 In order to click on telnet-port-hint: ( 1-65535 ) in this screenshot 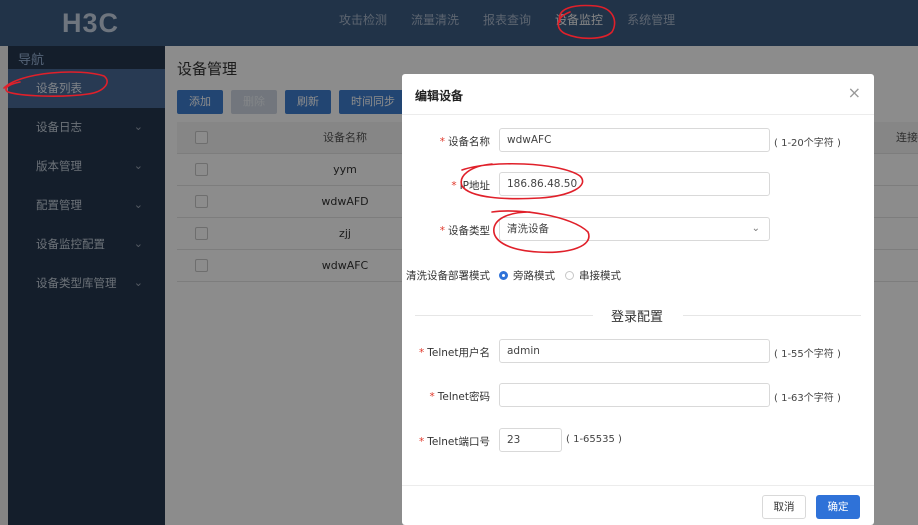, I will do `click(594, 439)`.